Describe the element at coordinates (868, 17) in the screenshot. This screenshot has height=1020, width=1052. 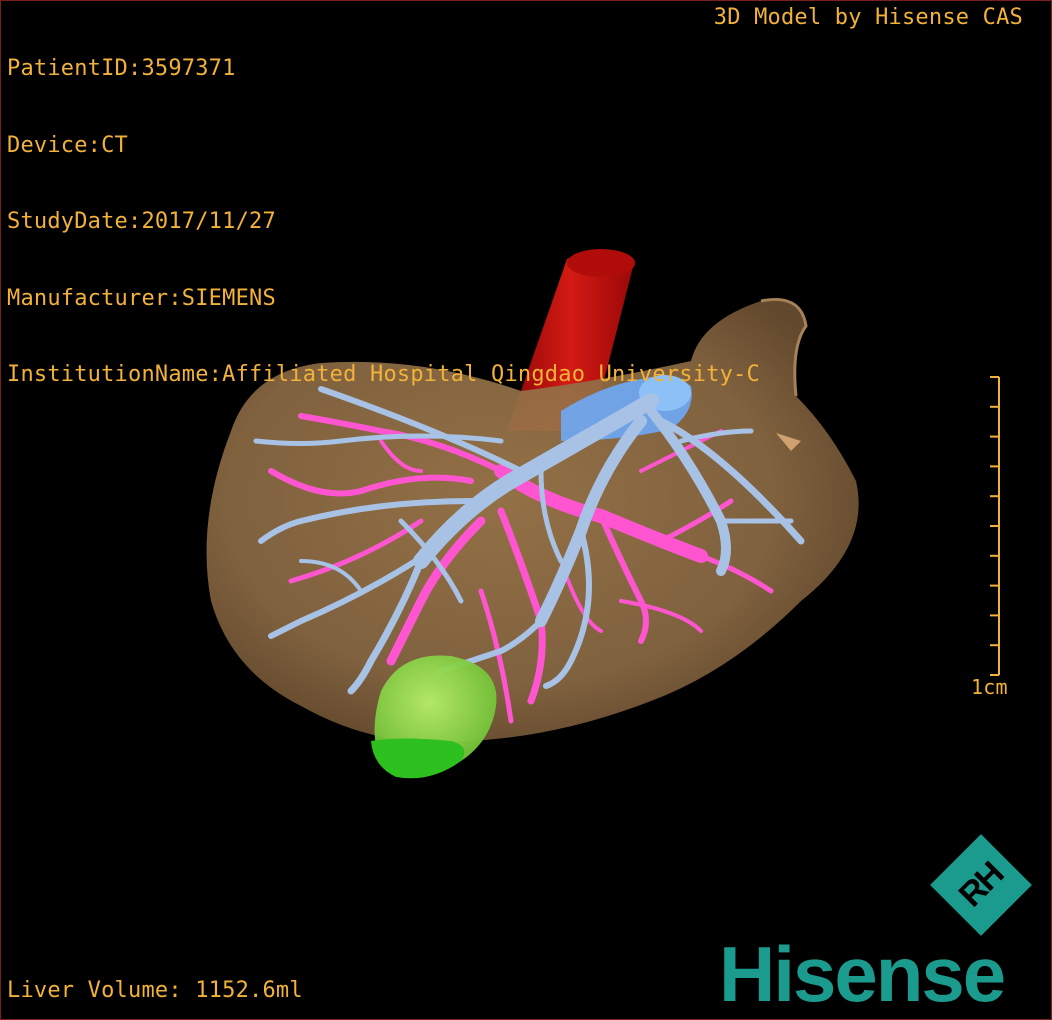
I see `model-credit: 3D Model by Hisense CAS` at that location.